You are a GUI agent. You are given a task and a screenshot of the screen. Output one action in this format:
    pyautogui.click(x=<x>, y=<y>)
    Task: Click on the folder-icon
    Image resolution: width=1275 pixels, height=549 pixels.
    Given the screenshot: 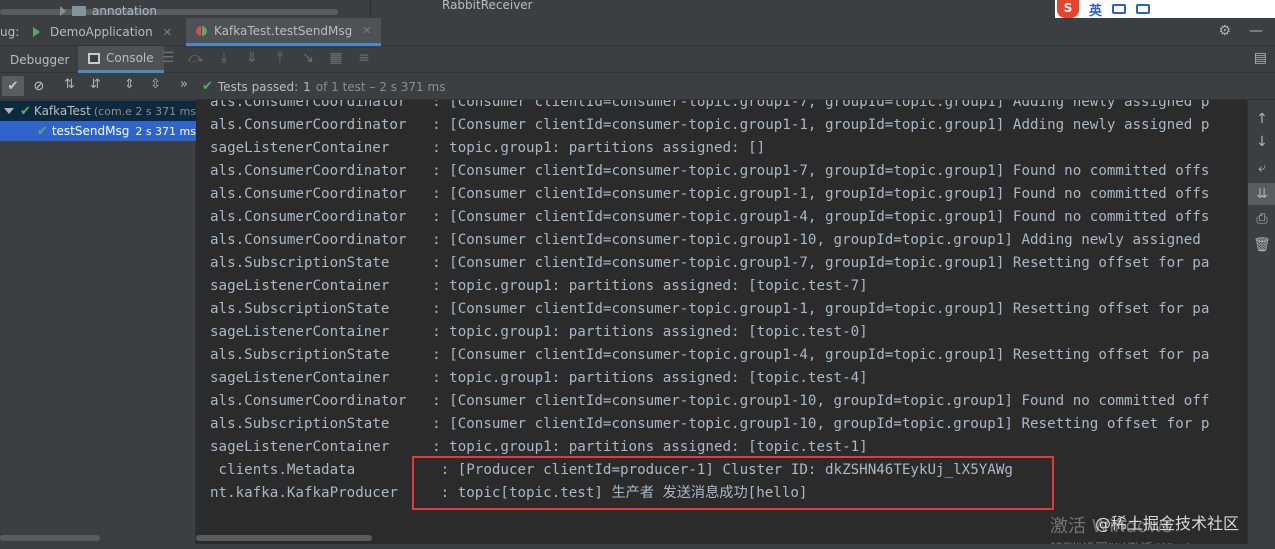 What is the action you would take?
    pyautogui.click(x=79, y=11)
    